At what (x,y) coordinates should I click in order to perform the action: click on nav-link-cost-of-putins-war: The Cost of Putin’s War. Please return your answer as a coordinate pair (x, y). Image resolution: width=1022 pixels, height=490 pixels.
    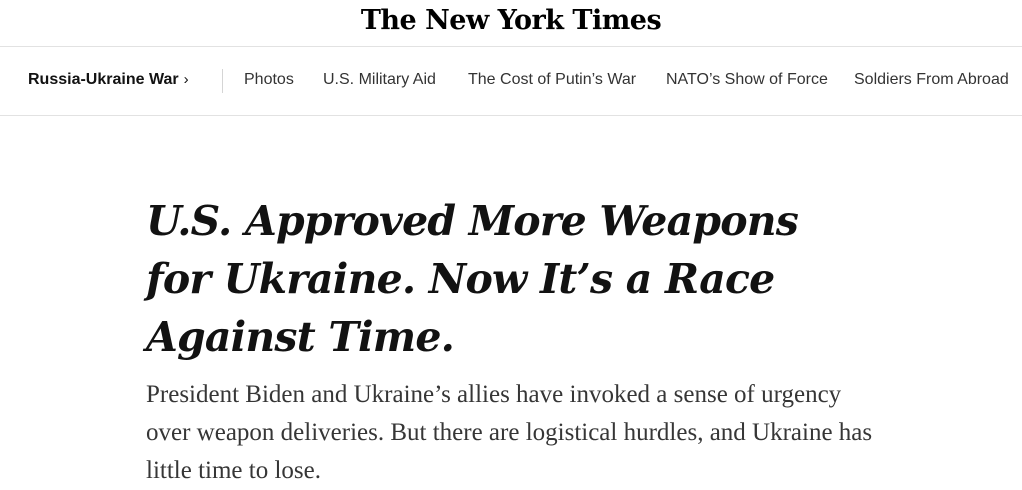
    Looking at the image, I should click on (552, 80).